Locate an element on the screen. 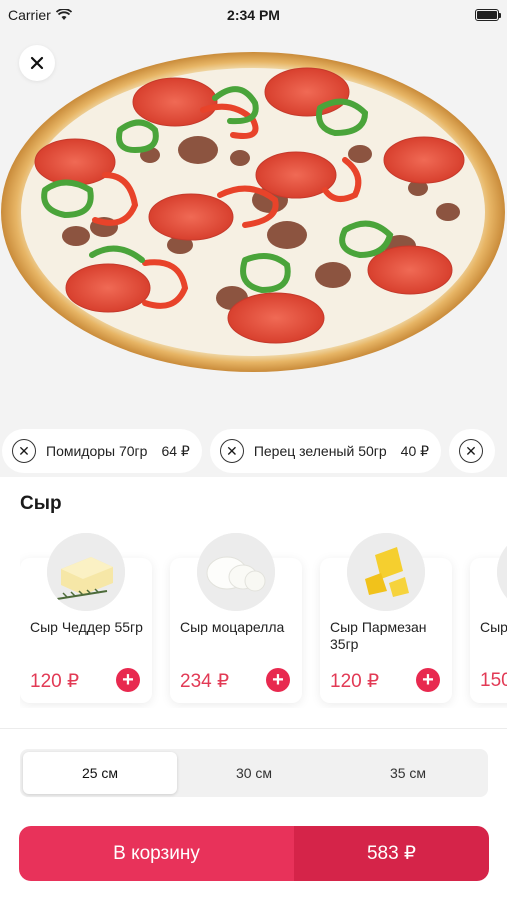  addon-name: Сыр Чеддер 55гр is located at coordinates (86, 627).